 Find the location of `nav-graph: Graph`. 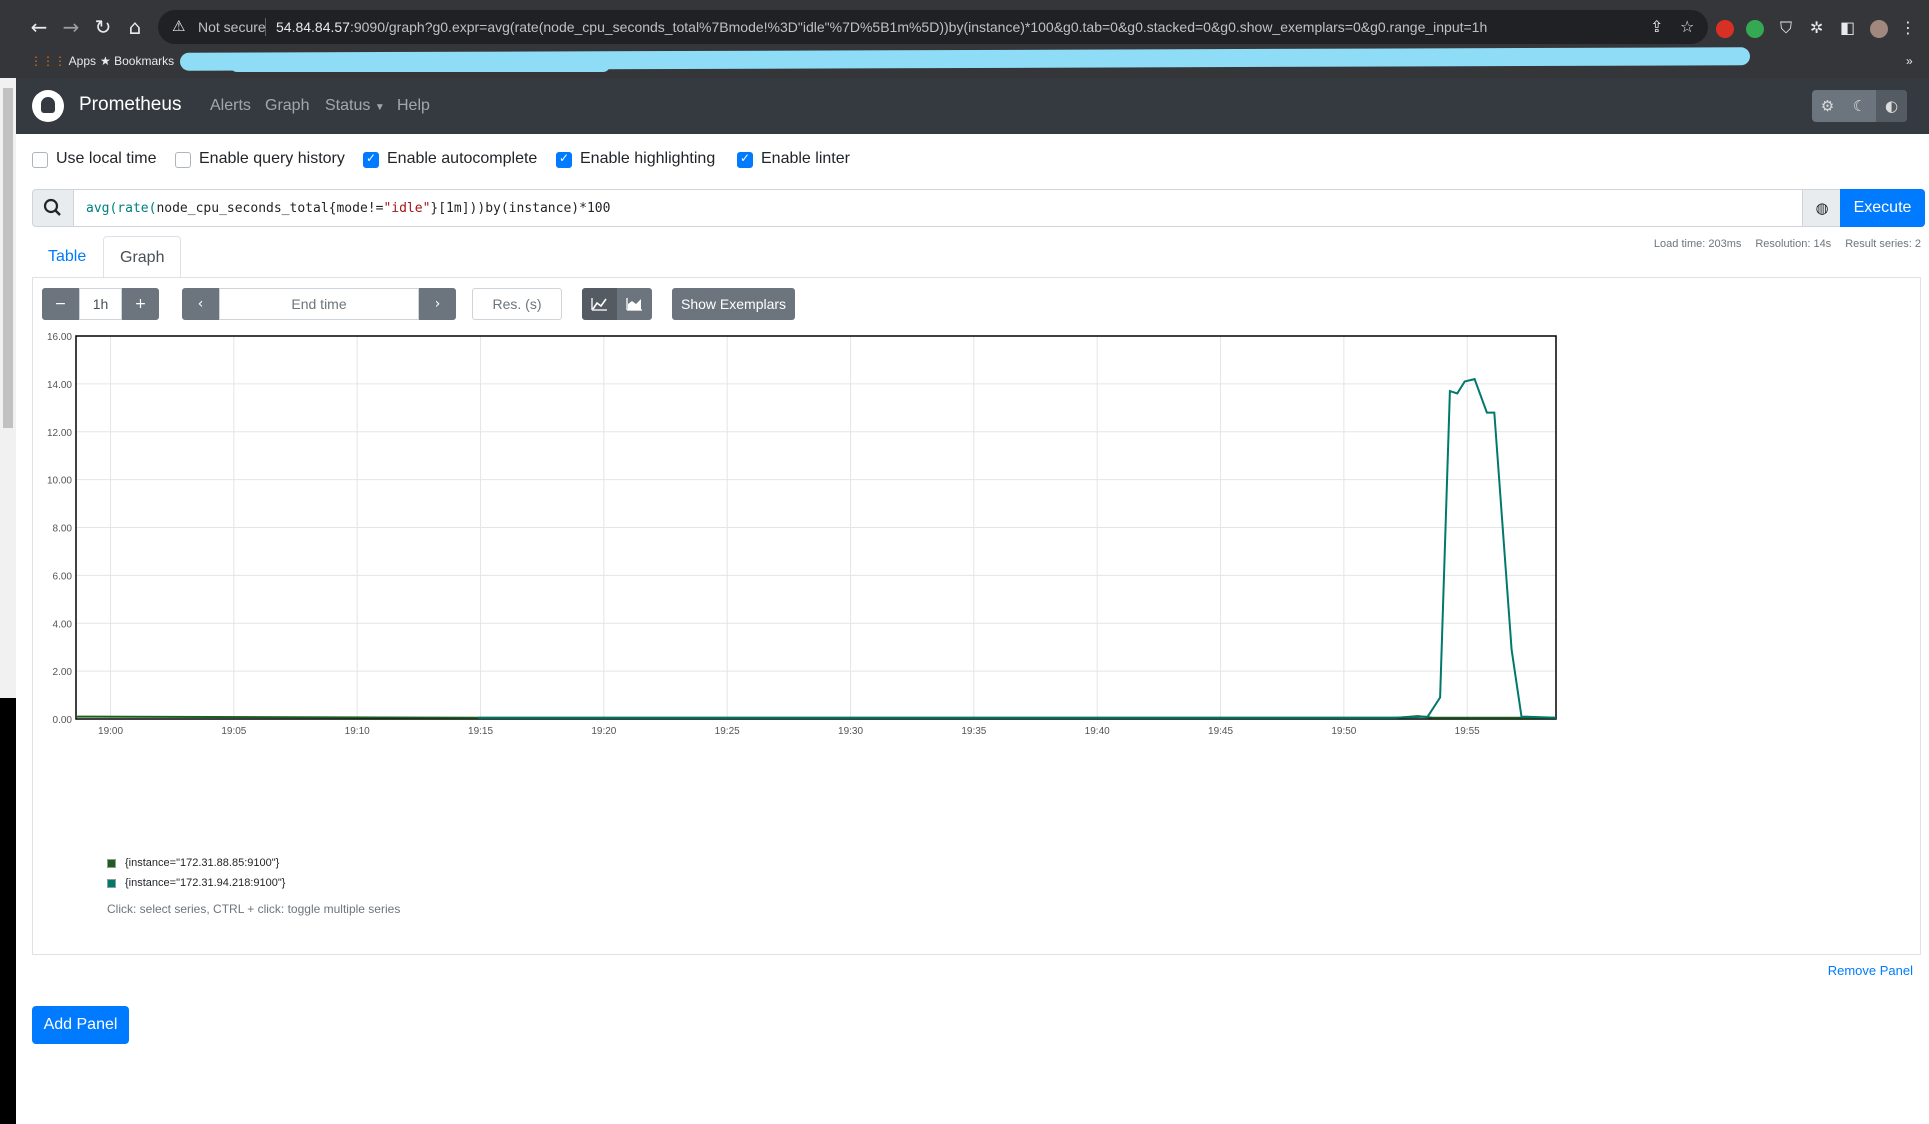

nav-graph: Graph is located at coordinates (287, 106).